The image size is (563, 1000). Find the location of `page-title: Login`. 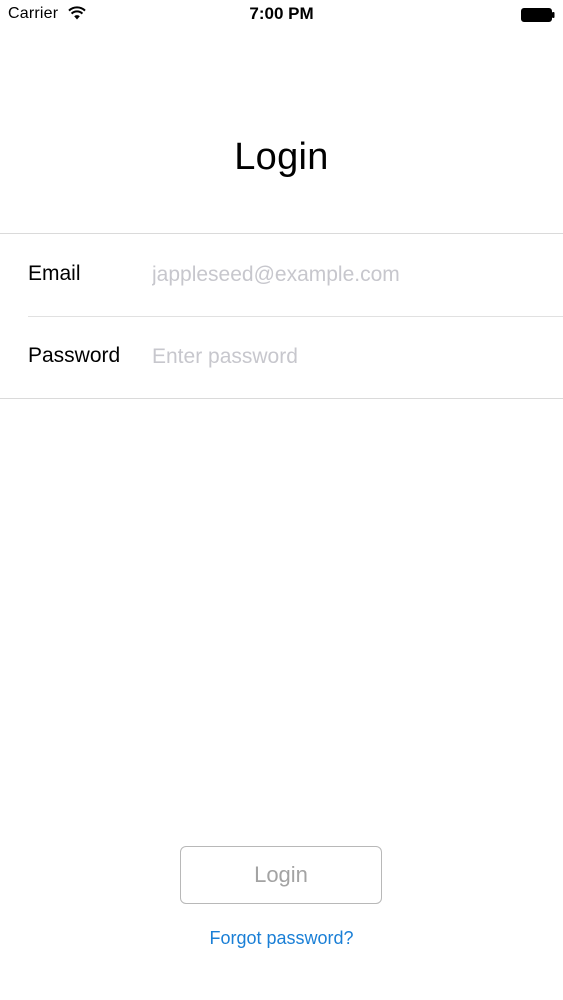

page-title: Login is located at coordinates (281, 157).